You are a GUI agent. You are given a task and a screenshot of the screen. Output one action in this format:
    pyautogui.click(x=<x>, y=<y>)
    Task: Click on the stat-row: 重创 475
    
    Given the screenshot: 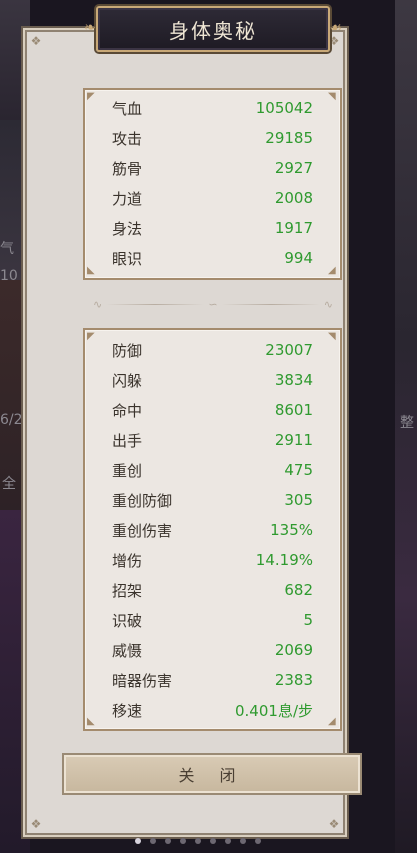 What is the action you would take?
    pyautogui.click(x=212, y=470)
    